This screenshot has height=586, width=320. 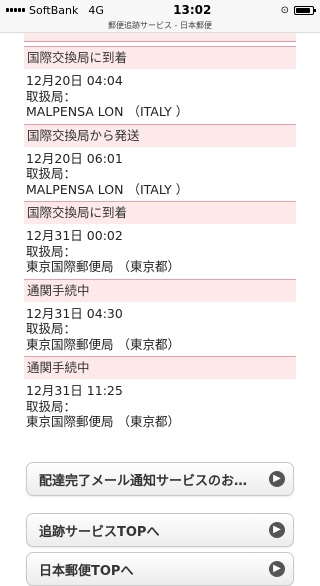 What do you see at coordinates (160, 238) in the screenshot?
I see `tracking-event: 国際交換局に到着 12月31日 00:02 取扱局： 東京国際郵便局 （東京都）` at bounding box center [160, 238].